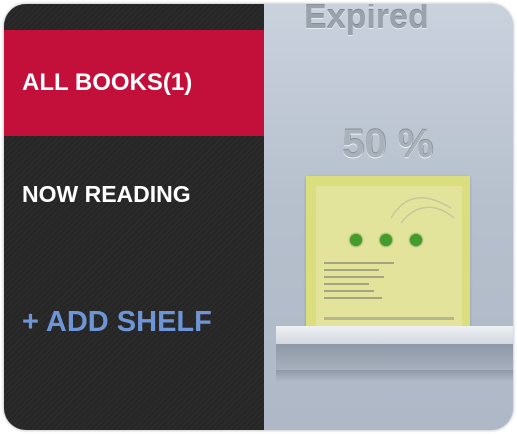 This screenshot has width=517, height=434. Describe the element at coordinates (394, 357) in the screenshot. I see `shelf-plank-front` at that location.